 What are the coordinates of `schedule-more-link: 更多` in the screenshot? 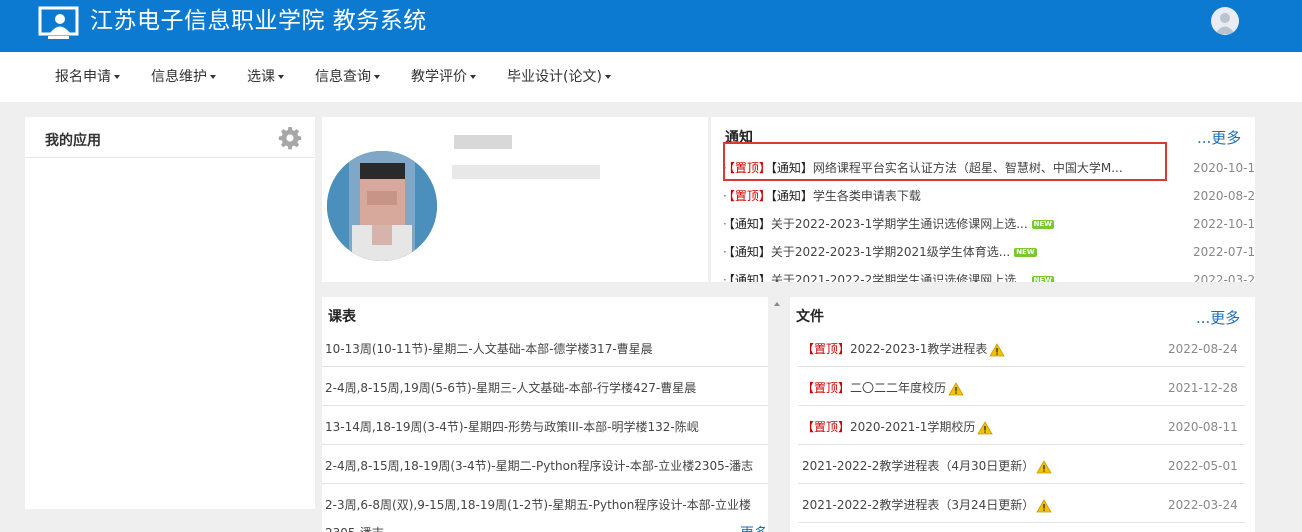 It's located at (754, 527).